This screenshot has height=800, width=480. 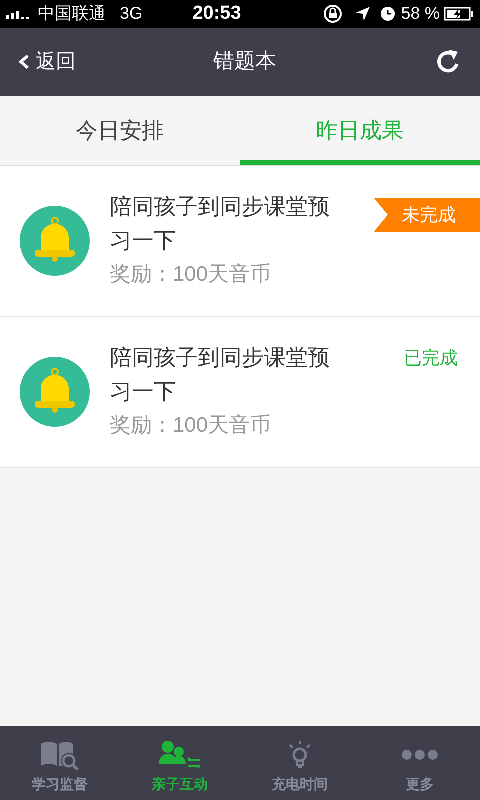 What do you see at coordinates (300, 763) in the screenshot?
I see `tab-bar-item: 充电时间` at bounding box center [300, 763].